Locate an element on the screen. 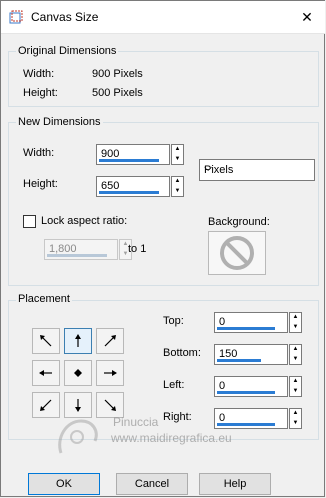 The width and height of the screenshot is (326, 498). chevron-down-icon: ⌵ is located at coordinates (208, 168).